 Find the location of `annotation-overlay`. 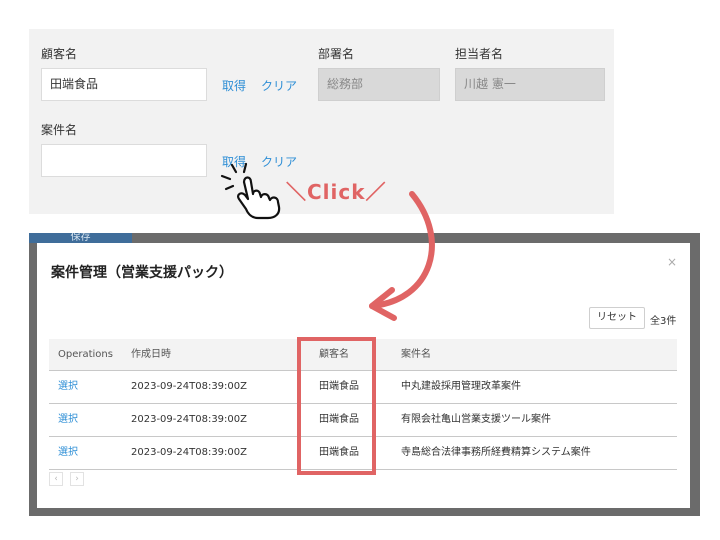

annotation-overlay is located at coordinates (327, 241).